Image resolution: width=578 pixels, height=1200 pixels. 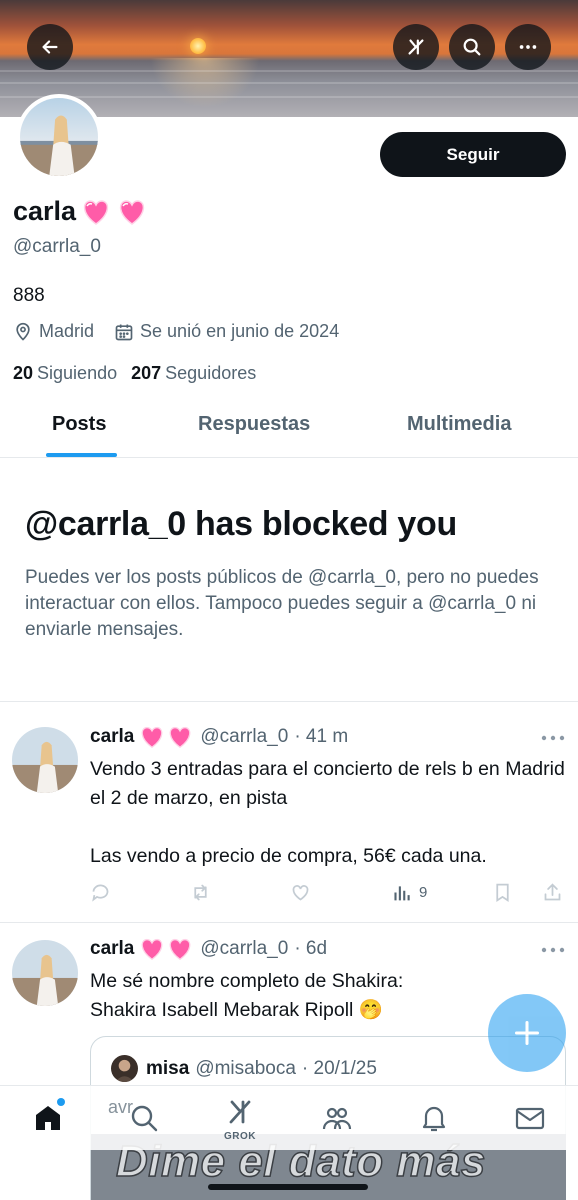 I want to click on following-label: Siguiendo, so click(x=77, y=373).